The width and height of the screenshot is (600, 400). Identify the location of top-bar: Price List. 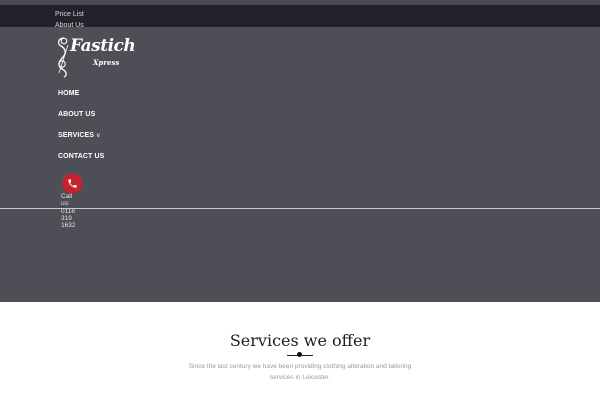
(300, 16).